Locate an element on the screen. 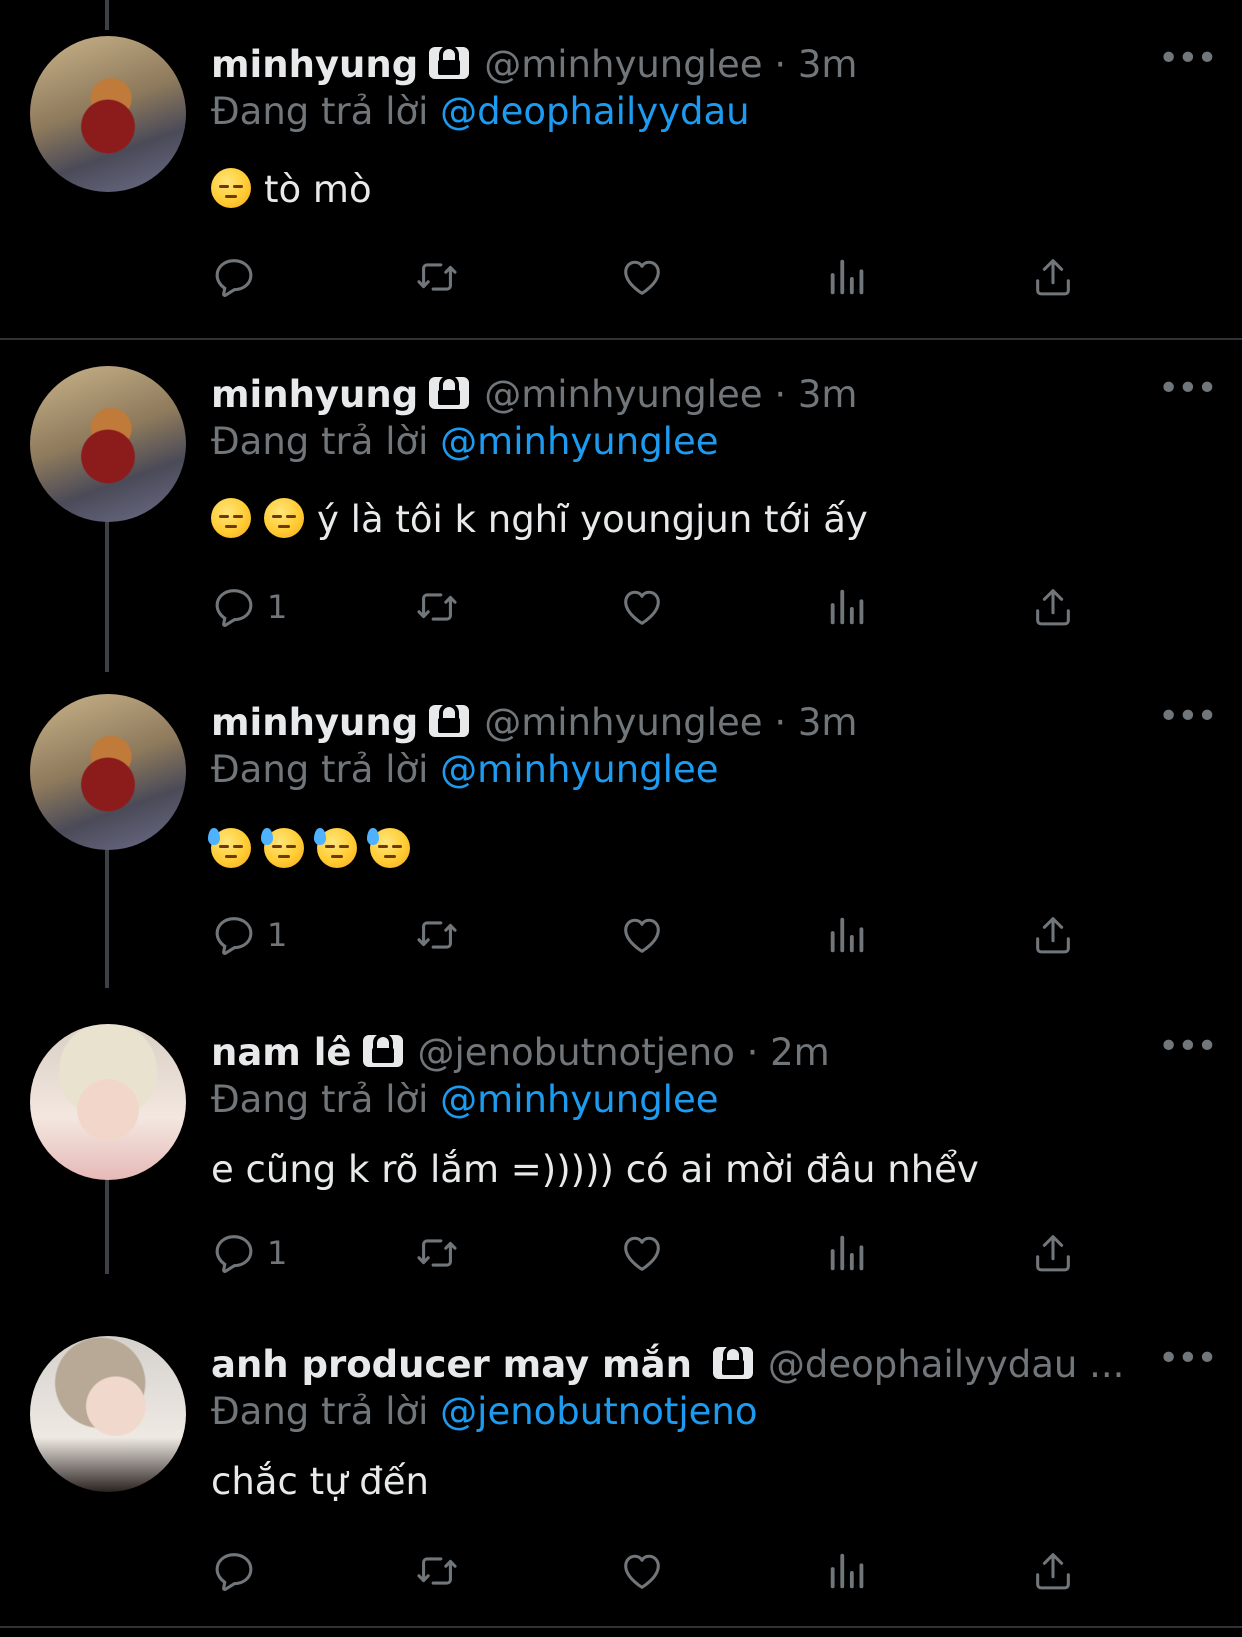  thread-line is located at coordinates (107, 15).